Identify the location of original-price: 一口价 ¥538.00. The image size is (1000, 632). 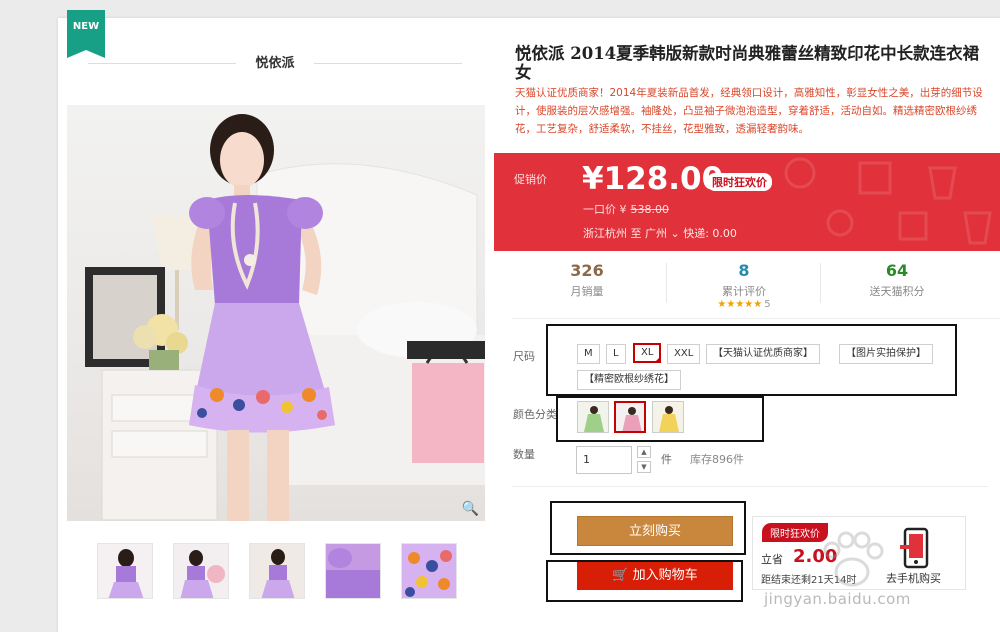
(626, 209).